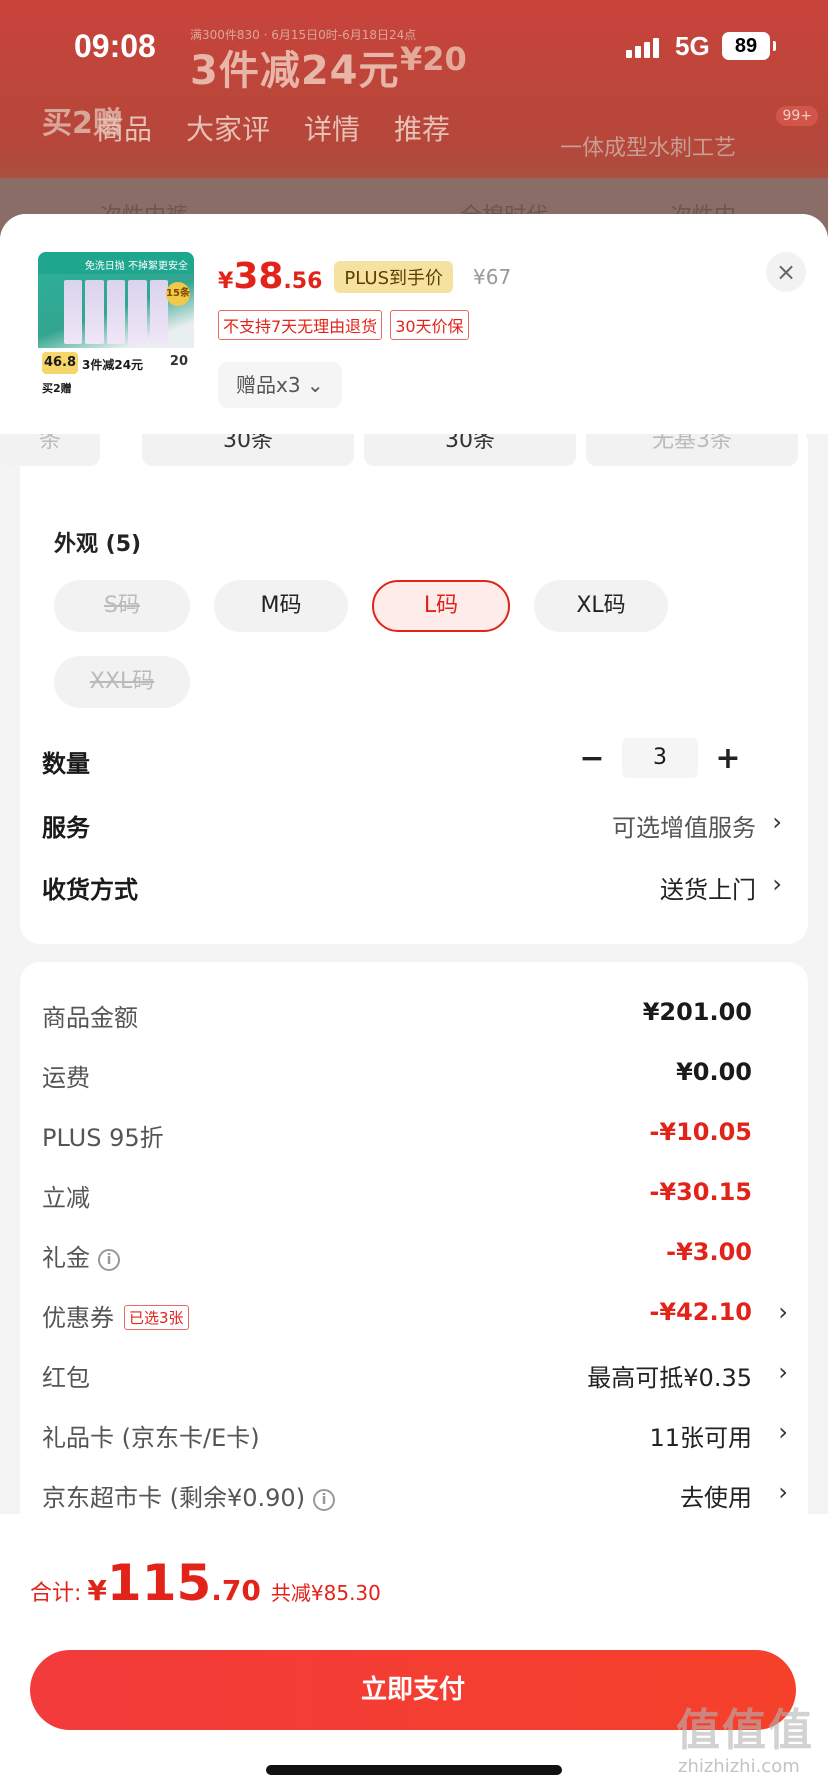  I want to click on delivery-value: 送货上门, so click(708, 890).